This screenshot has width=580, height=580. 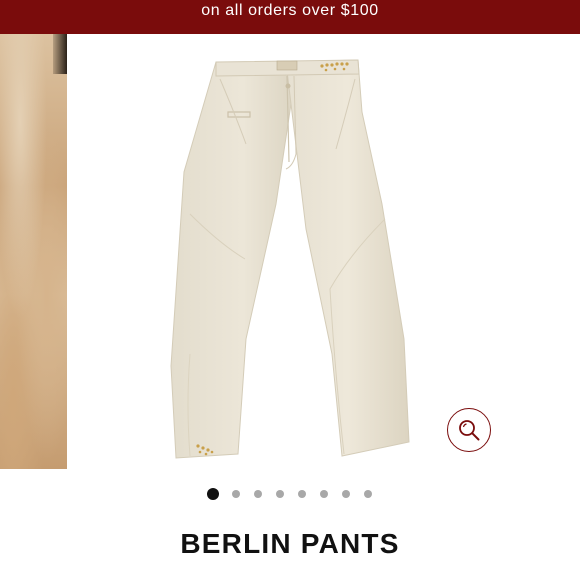 What do you see at coordinates (290, 10) in the screenshot?
I see `promo-text: on all orders over $100` at bounding box center [290, 10].